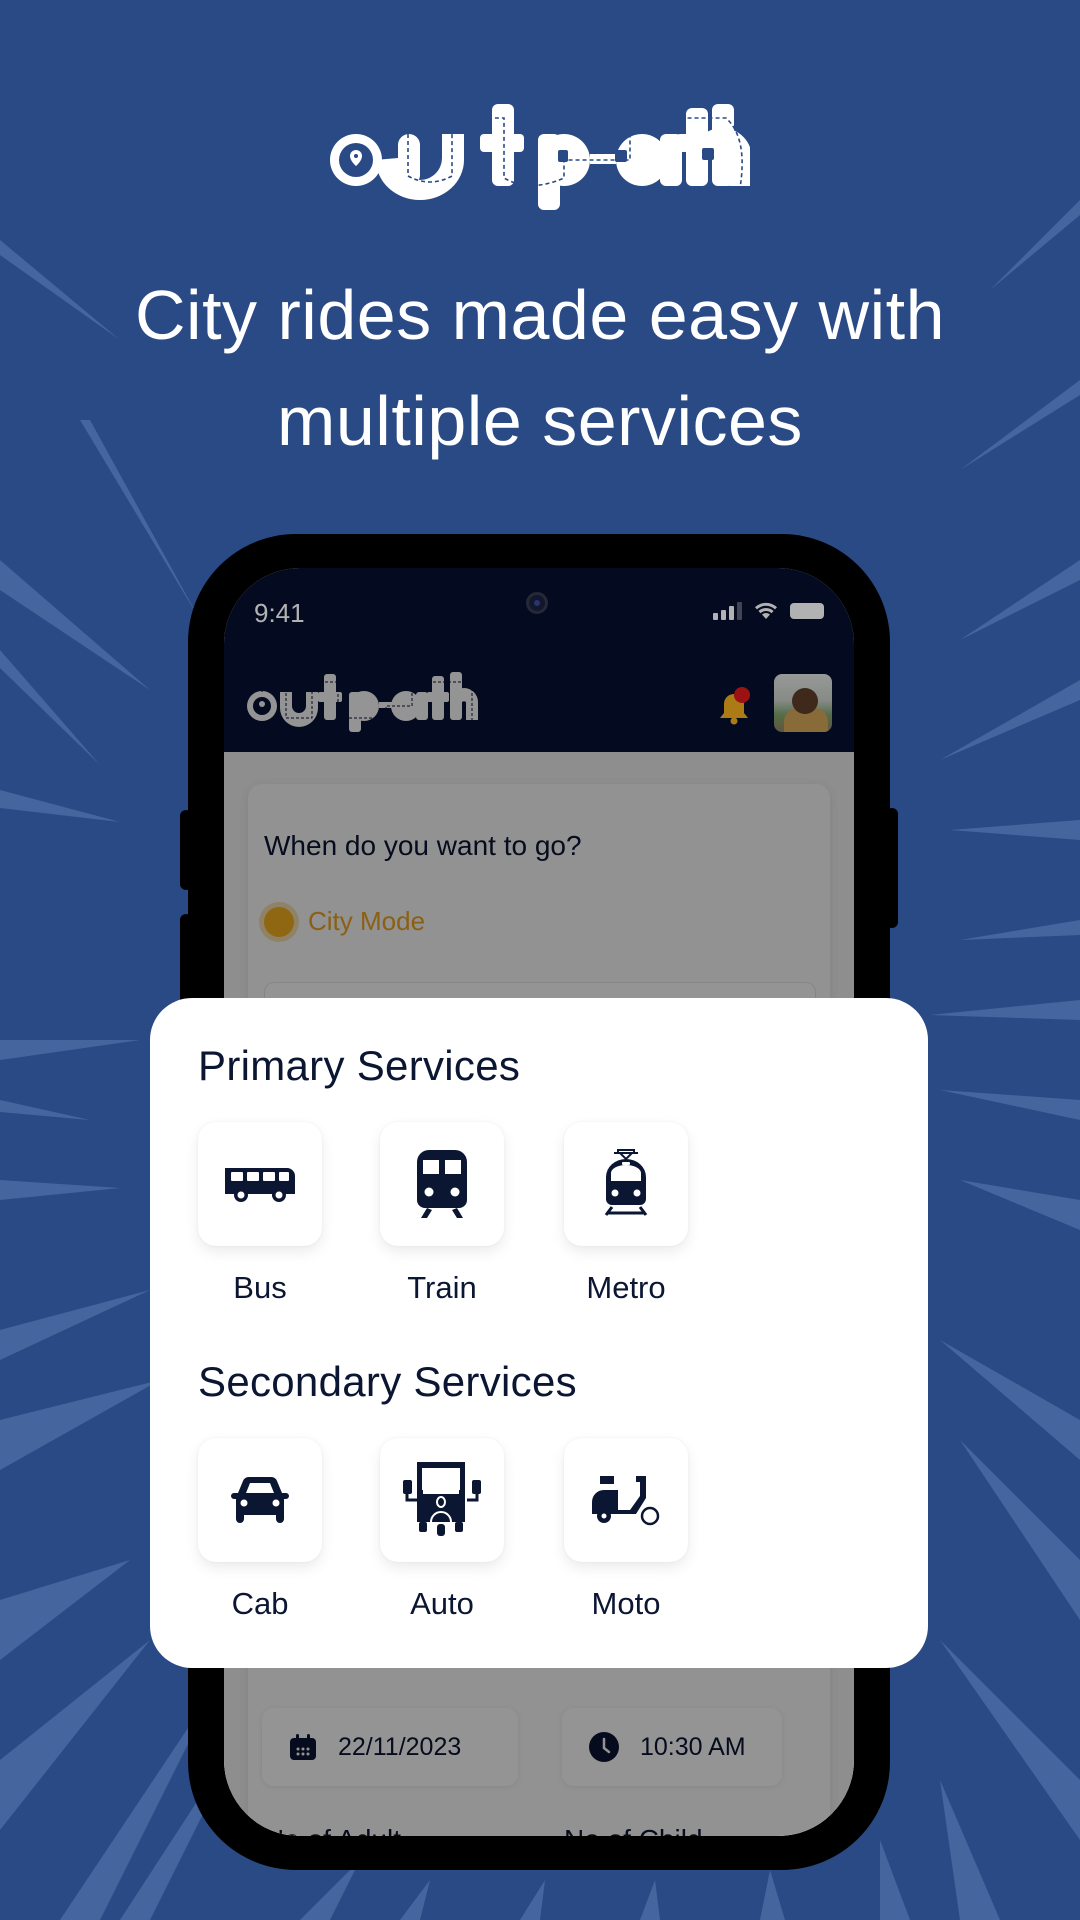  Describe the element at coordinates (359, 1065) in the screenshot. I see `primary-services-title: Primary Services` at that location.